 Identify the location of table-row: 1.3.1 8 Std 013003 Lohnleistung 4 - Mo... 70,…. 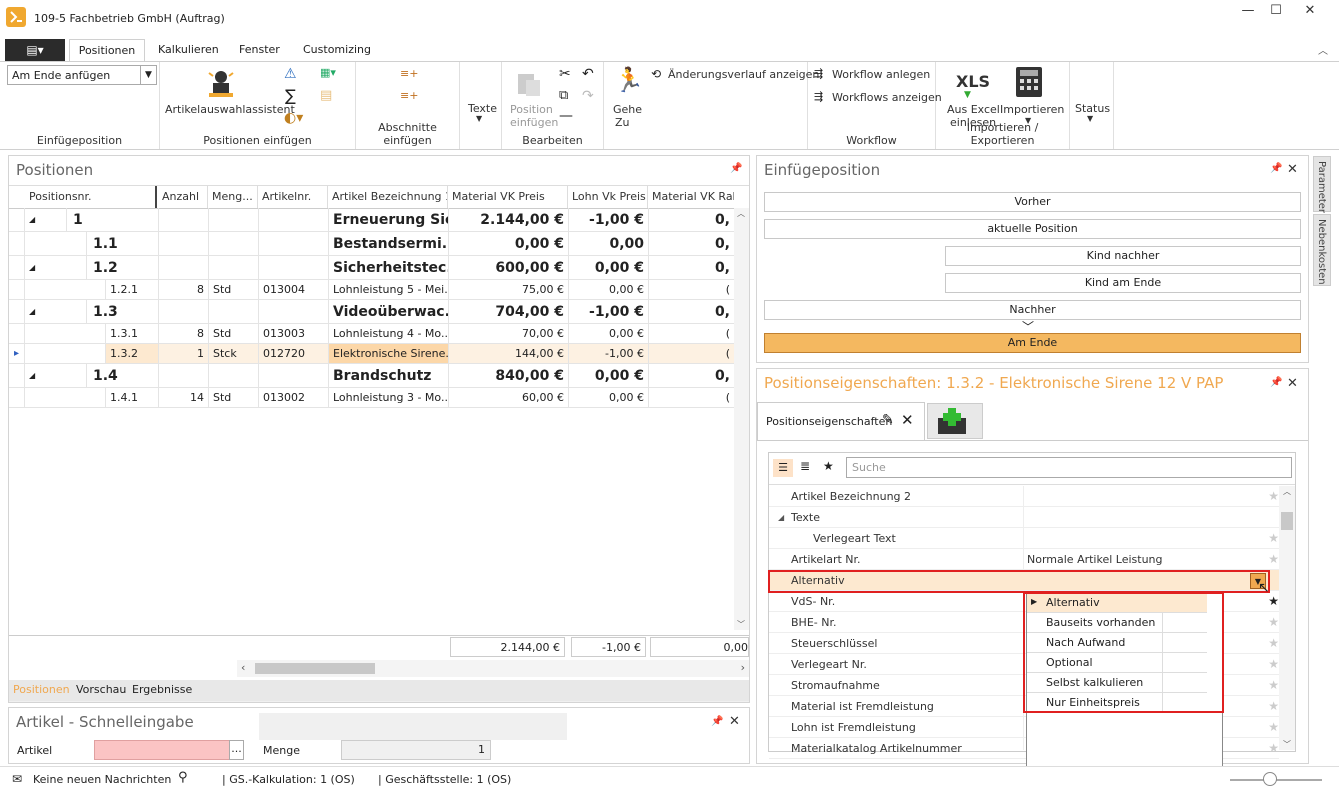
(379, 334).